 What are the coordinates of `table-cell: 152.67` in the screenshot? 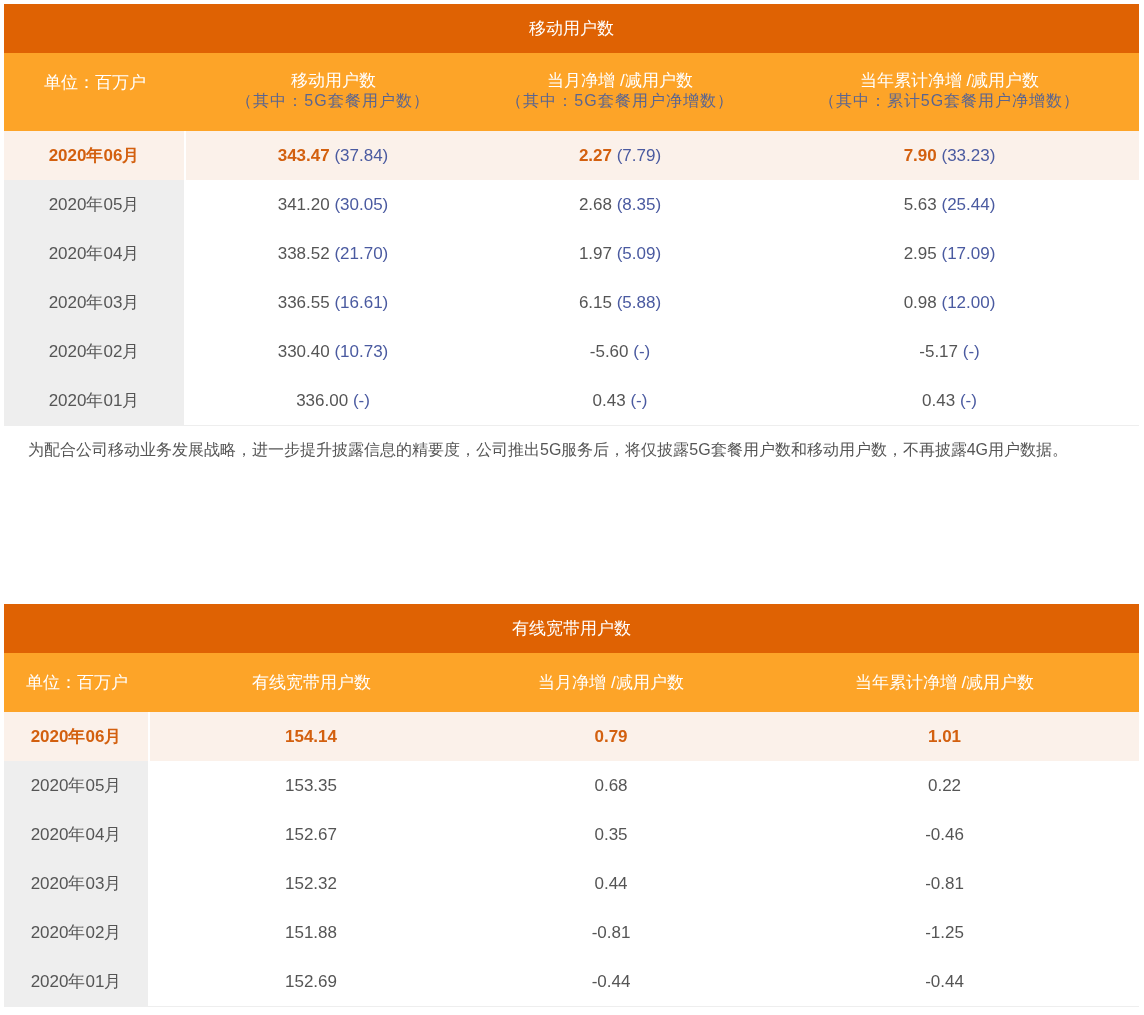 It's located at (311, 834).